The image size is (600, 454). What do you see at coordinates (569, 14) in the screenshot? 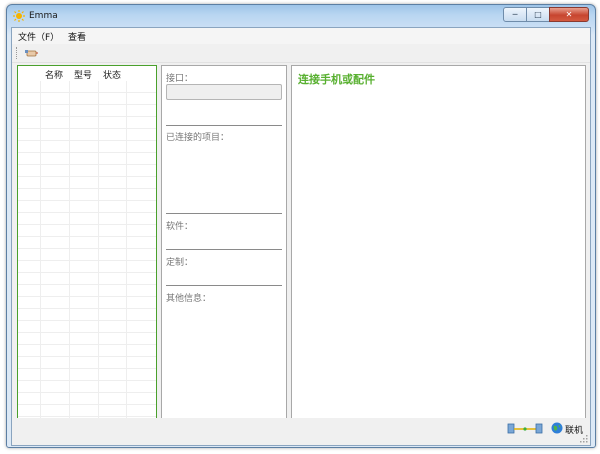
I see `close-button: ✕` at bounding box center [569, 14].